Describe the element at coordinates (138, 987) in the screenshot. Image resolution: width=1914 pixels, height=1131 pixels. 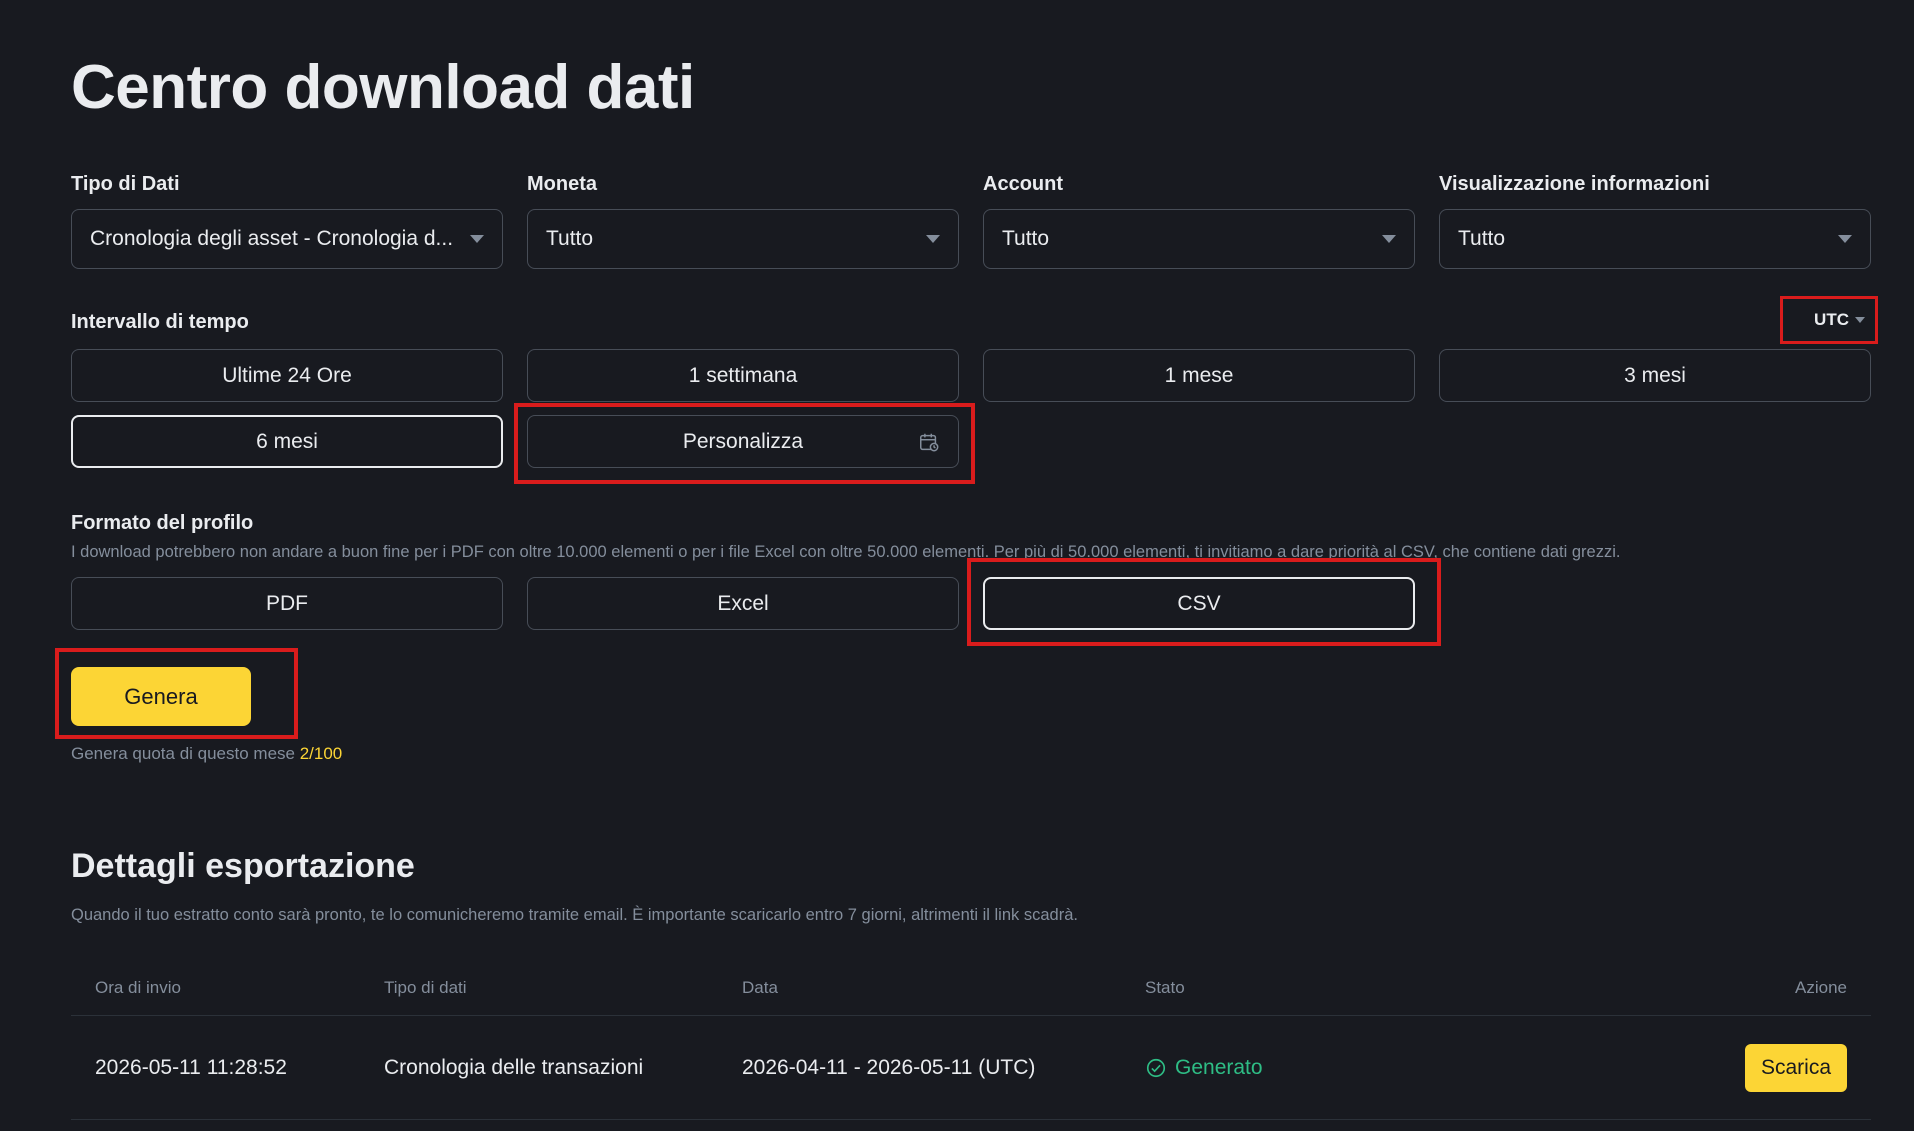
I see `column-header-sent: Ora di invio` at that location.